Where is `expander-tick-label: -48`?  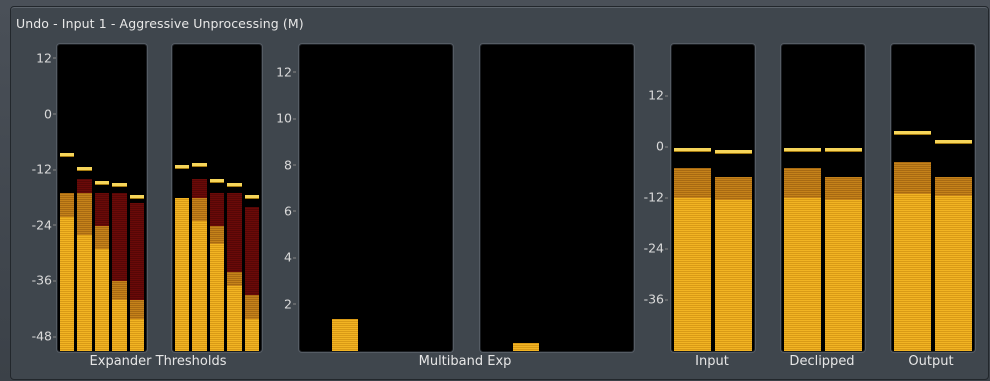
expander-tick-label: -48 is located at coordinates (44, 336).